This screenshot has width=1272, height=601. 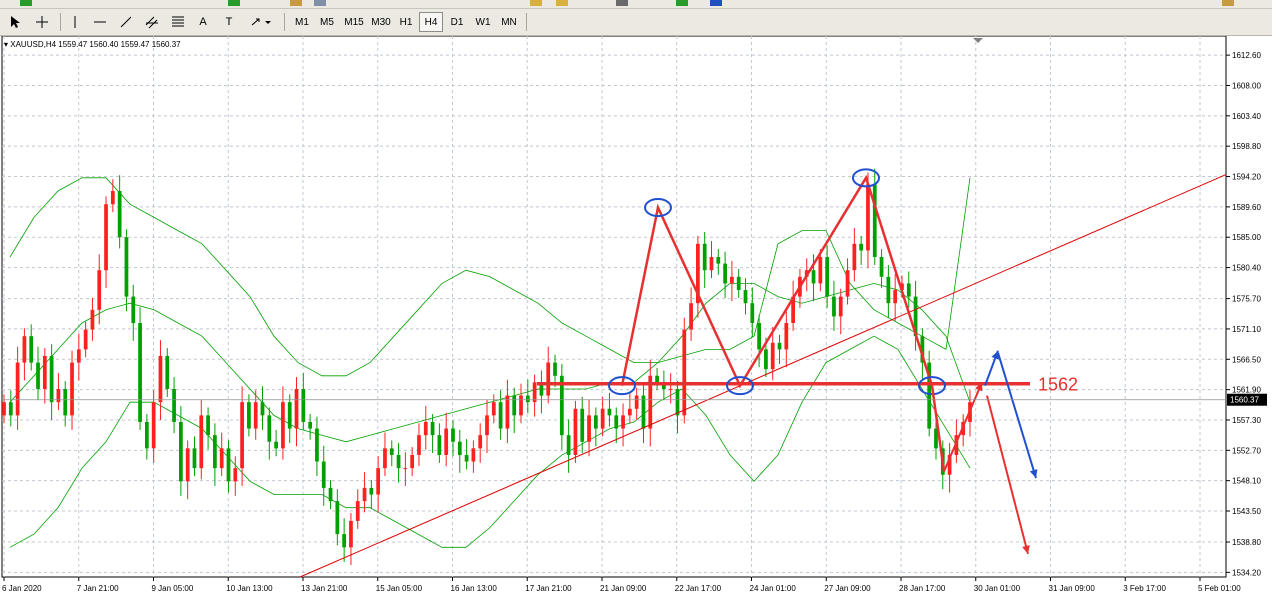 What do you see at coordinates (457, 22) in the screenshot?
I see `timeframe-d1-button: D1` at bounding box center [457, 22].